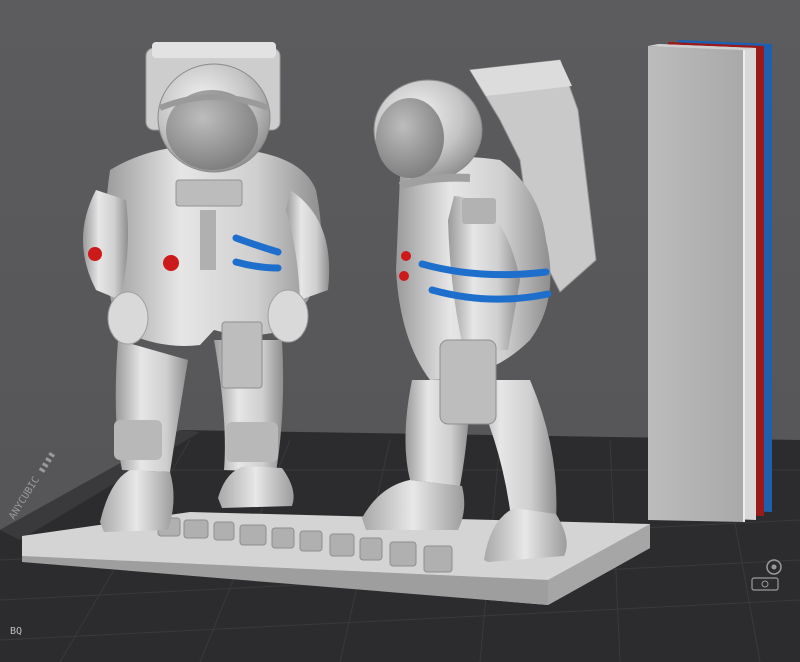 Image resolution: width=800 pixels, height=662 pixels. Describe the element at coordinates (16, 631) in the screenshot. I see `bed-corner-label: BQ` at that location.